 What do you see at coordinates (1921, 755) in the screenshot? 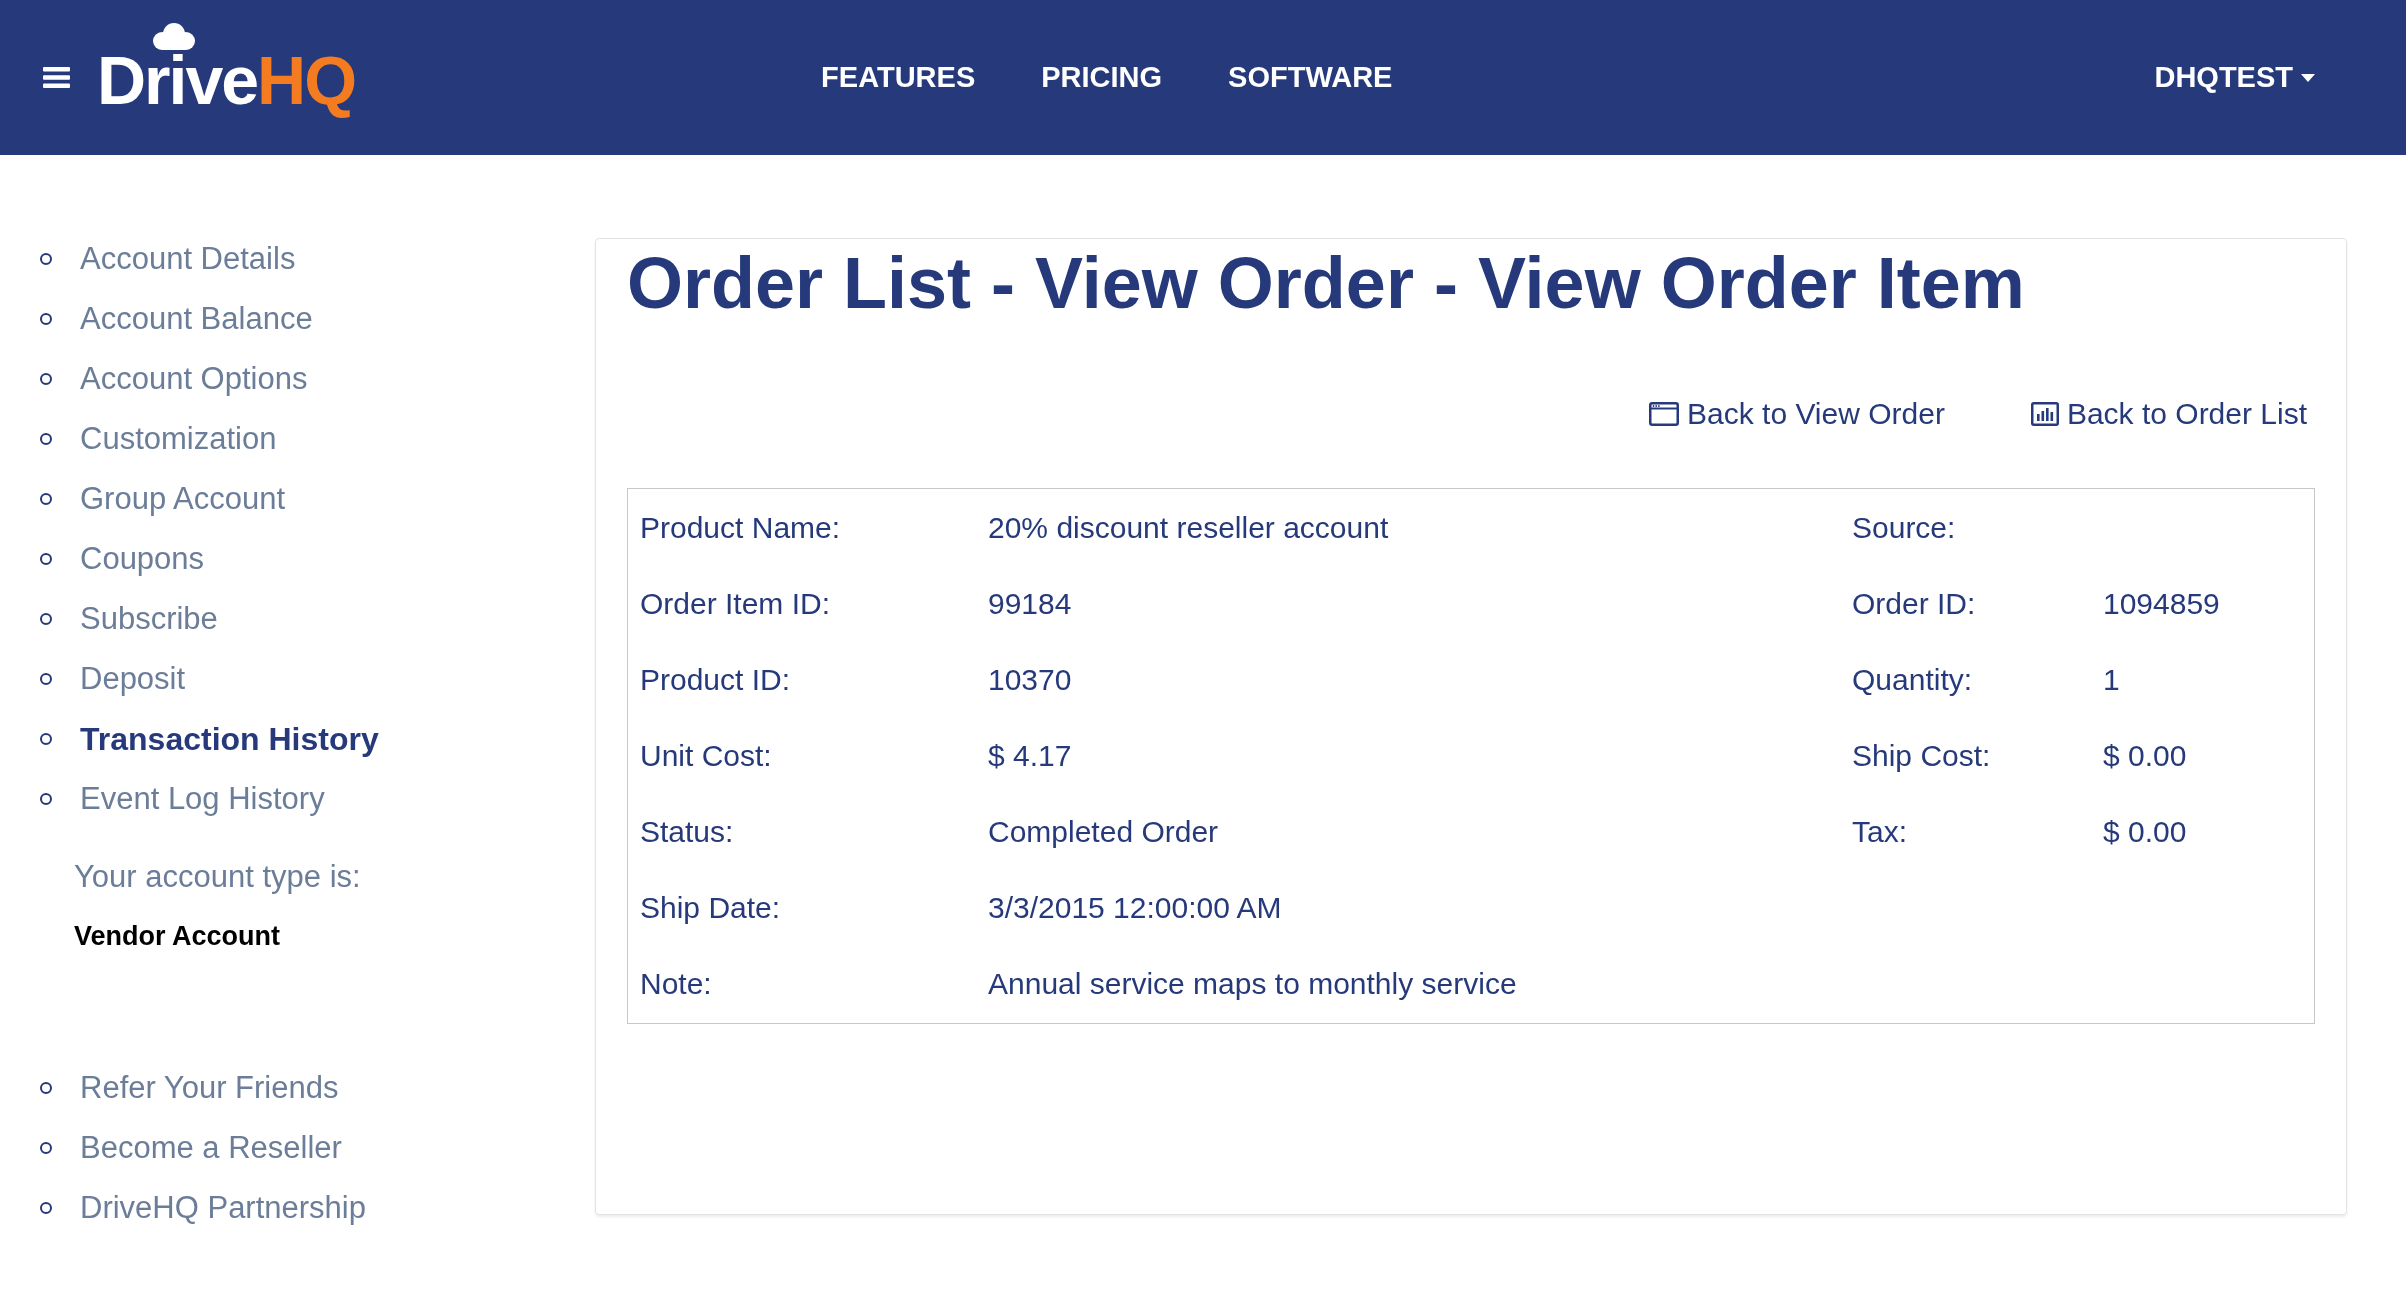
I see `field-label: Ship Cost:` at bounding box center [1921, 755].